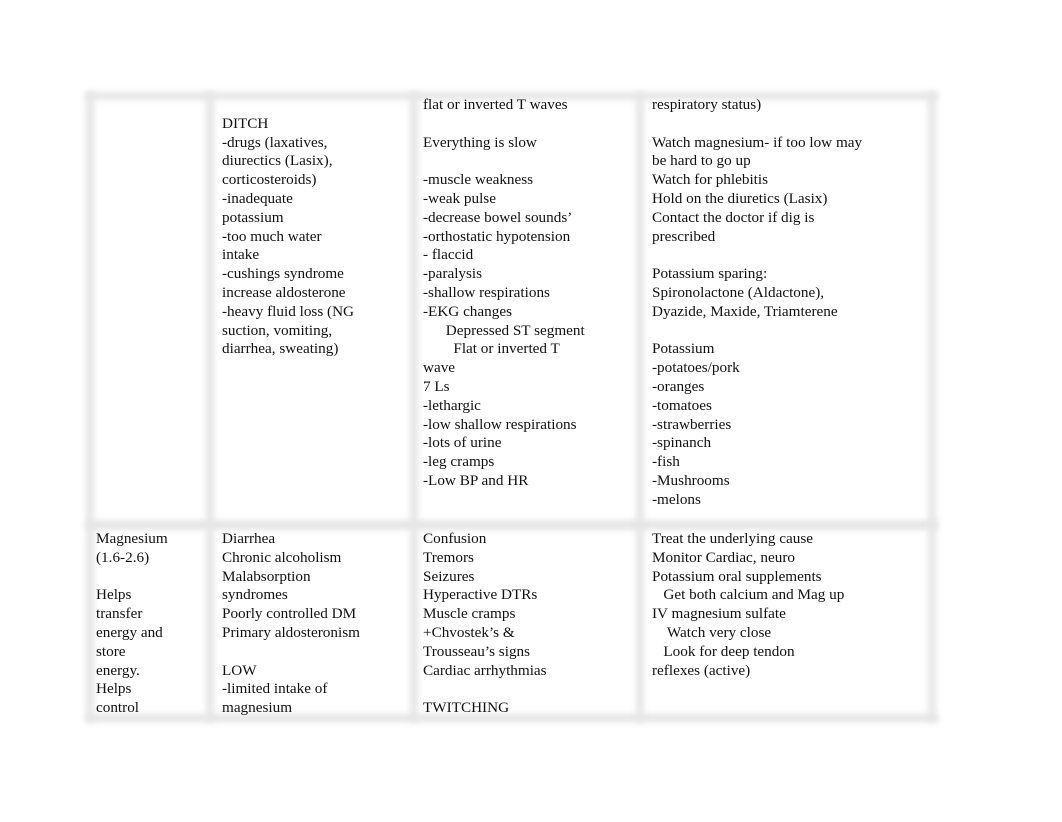 This screenshot has width=1062, height=822. Describe the element at coordinates (277, 330) in the screenshot. I see `cell-text-line: suction, vomiting,` at that location.